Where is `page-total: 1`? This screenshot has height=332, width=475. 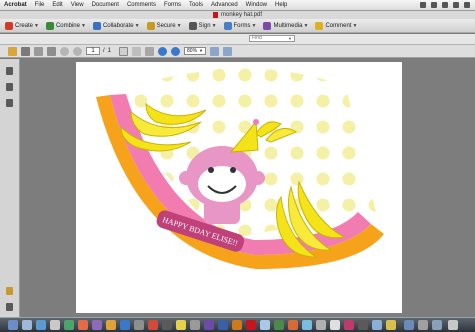 page-total: 1 is located at coordinates (109, 51).